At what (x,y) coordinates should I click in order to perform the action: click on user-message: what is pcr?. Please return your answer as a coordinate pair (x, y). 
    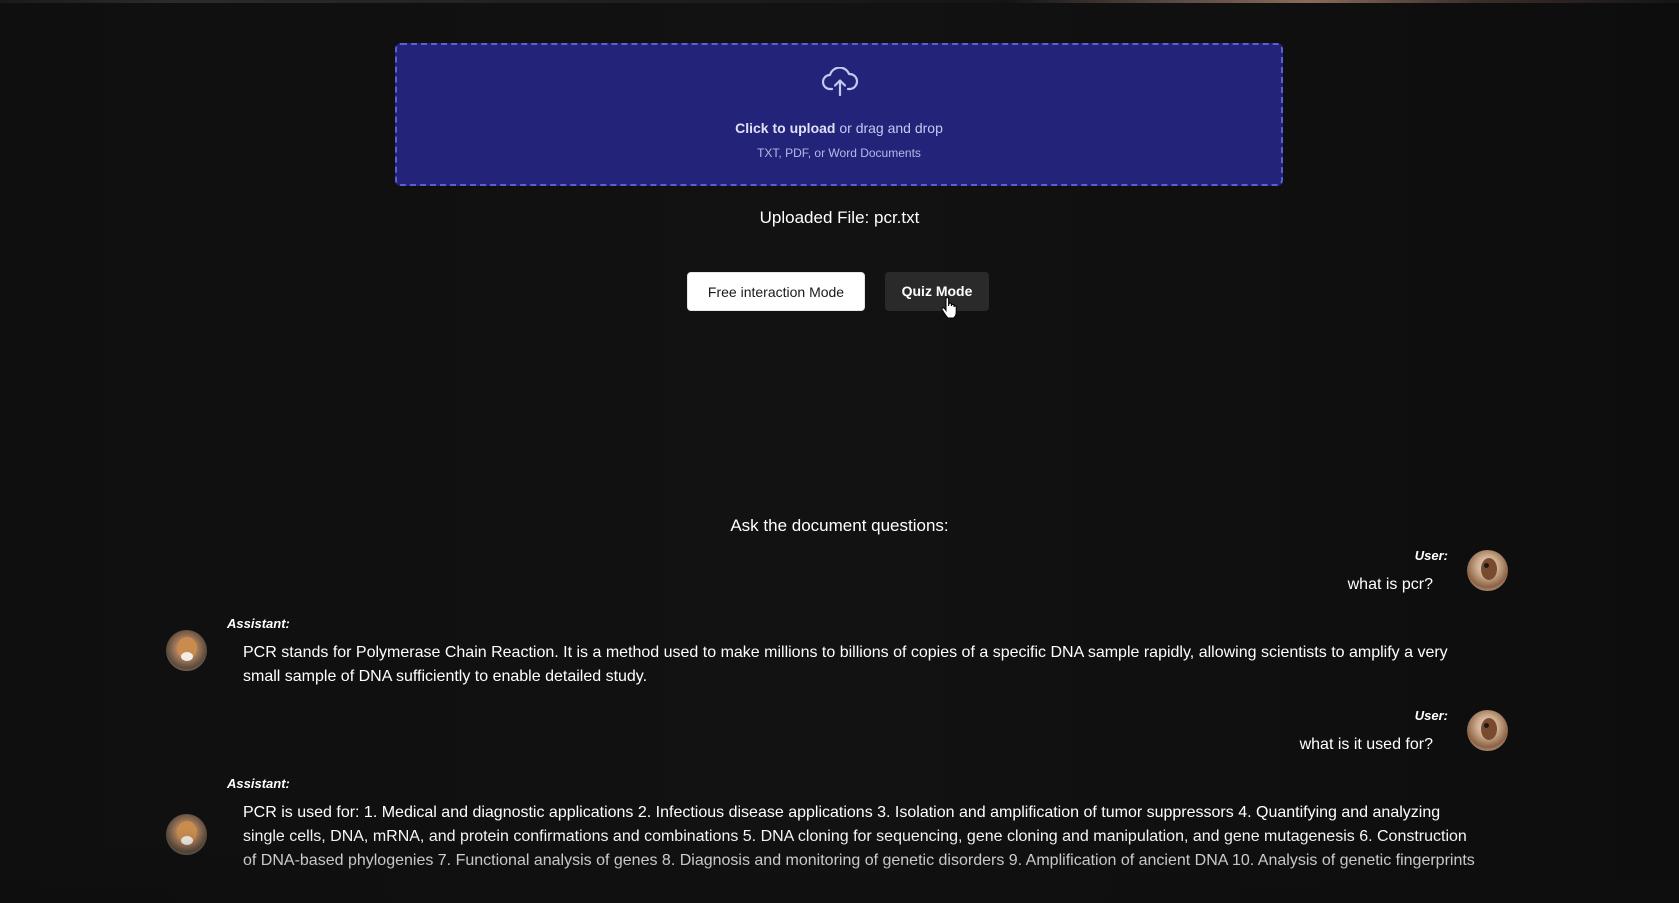
    Looking at the image, I should click on (1390, 584).